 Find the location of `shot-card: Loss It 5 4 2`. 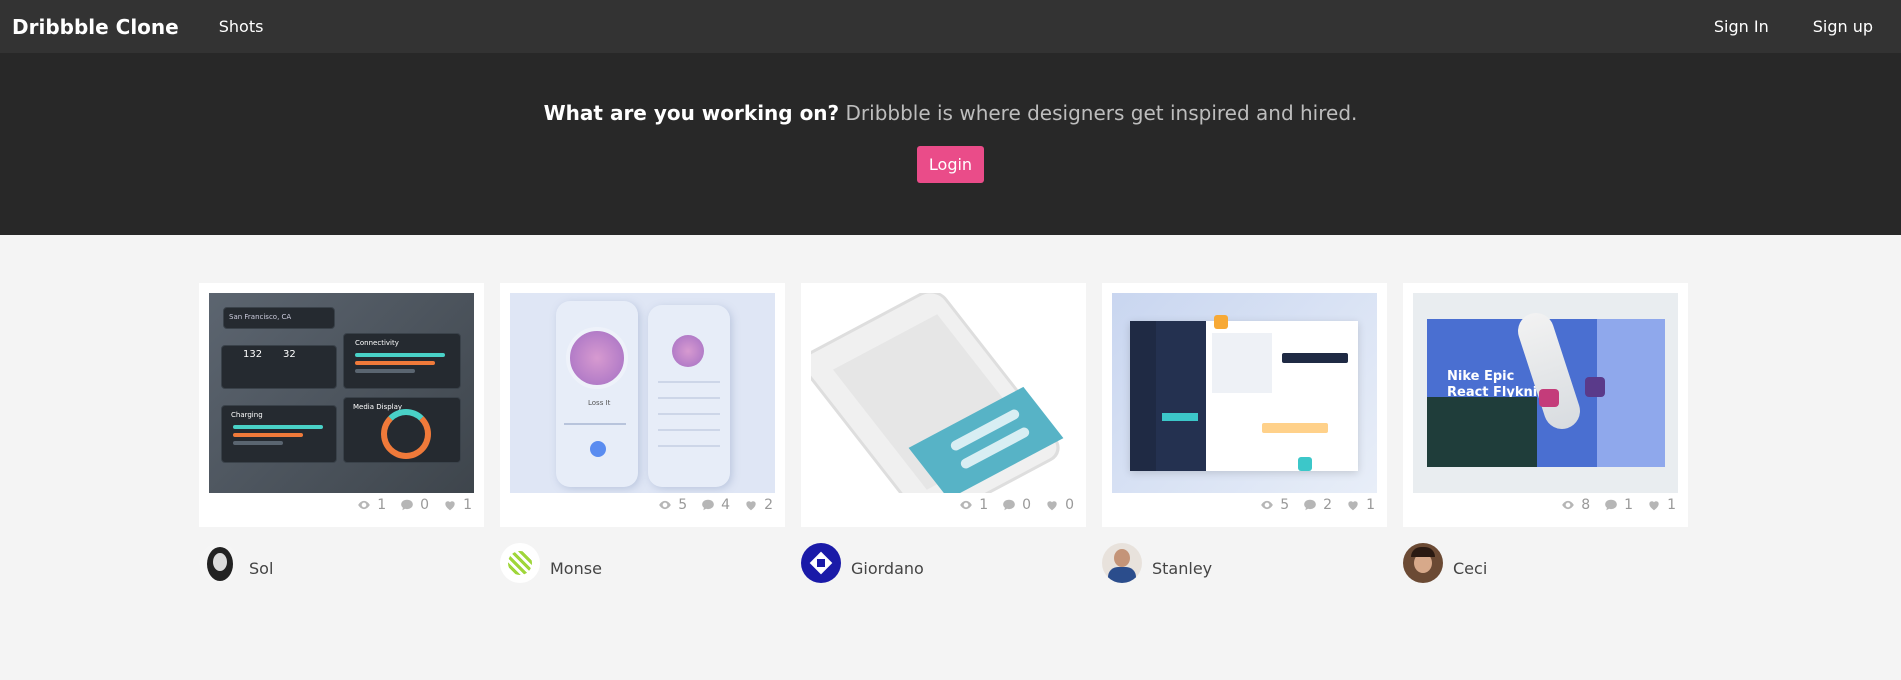

shot-card: Loss It 5 4 2 is located at coordinates (642, 405).